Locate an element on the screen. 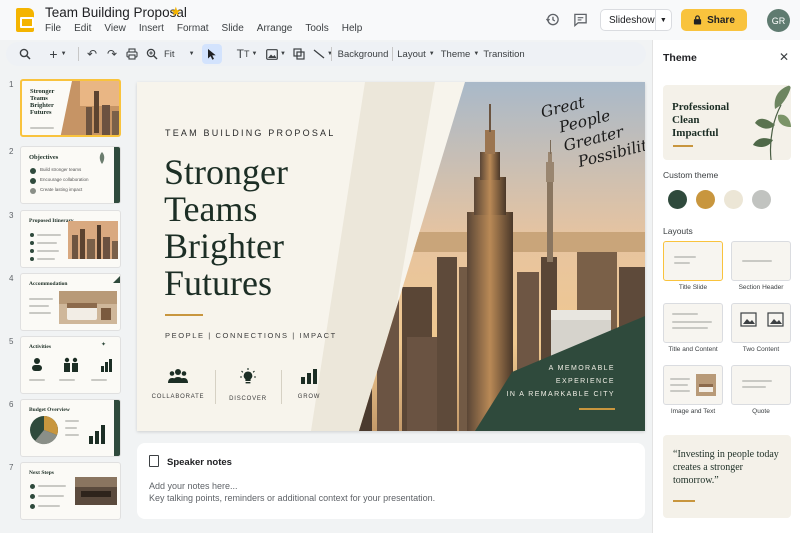 The width and height of the screenshot is (800, 533). menu-edit: Edit is located at coordinates (82, 28).